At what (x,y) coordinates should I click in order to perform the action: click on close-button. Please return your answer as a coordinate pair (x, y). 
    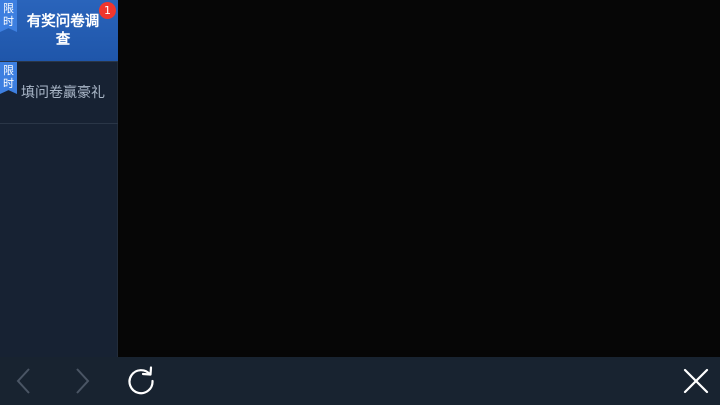
    Looking at the image, I should click on (696, 381).